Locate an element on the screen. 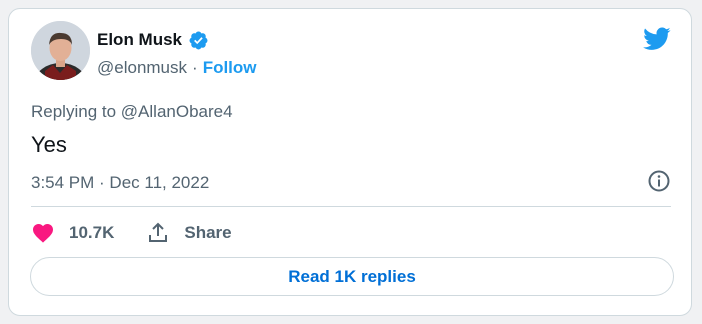  like-button: 10.7K is located at coordinates (72, 233).